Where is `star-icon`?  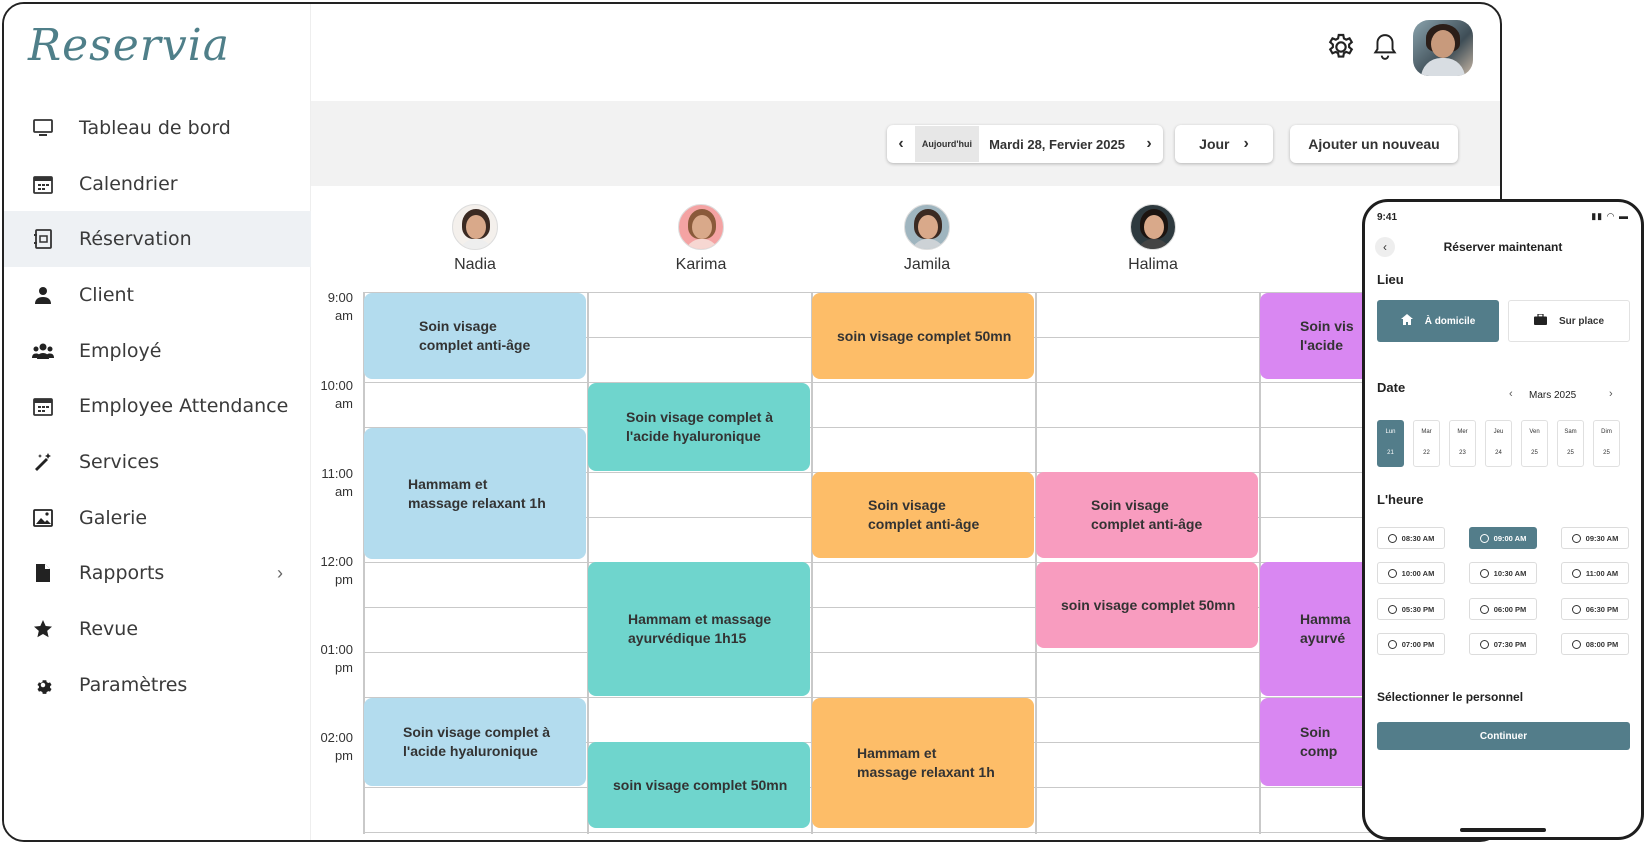 star-icon is located at coordinates (43, 629).